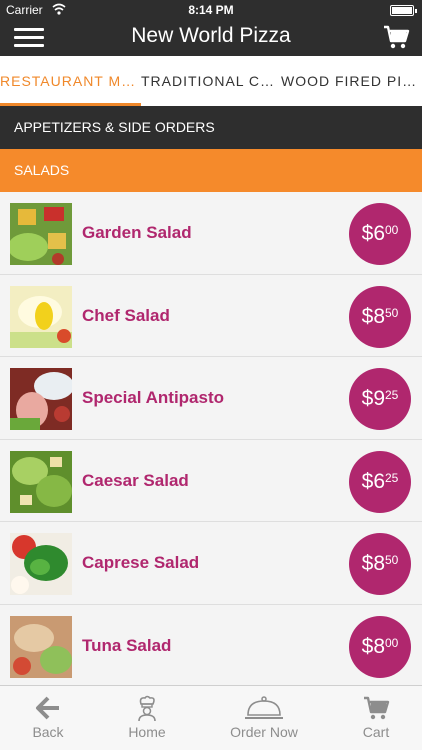 The image size is (422, 750). What do you see at coordinates (147, 732) in the screenshot?
I see `home-tab-label: Home` at bounding box center [147, 732].